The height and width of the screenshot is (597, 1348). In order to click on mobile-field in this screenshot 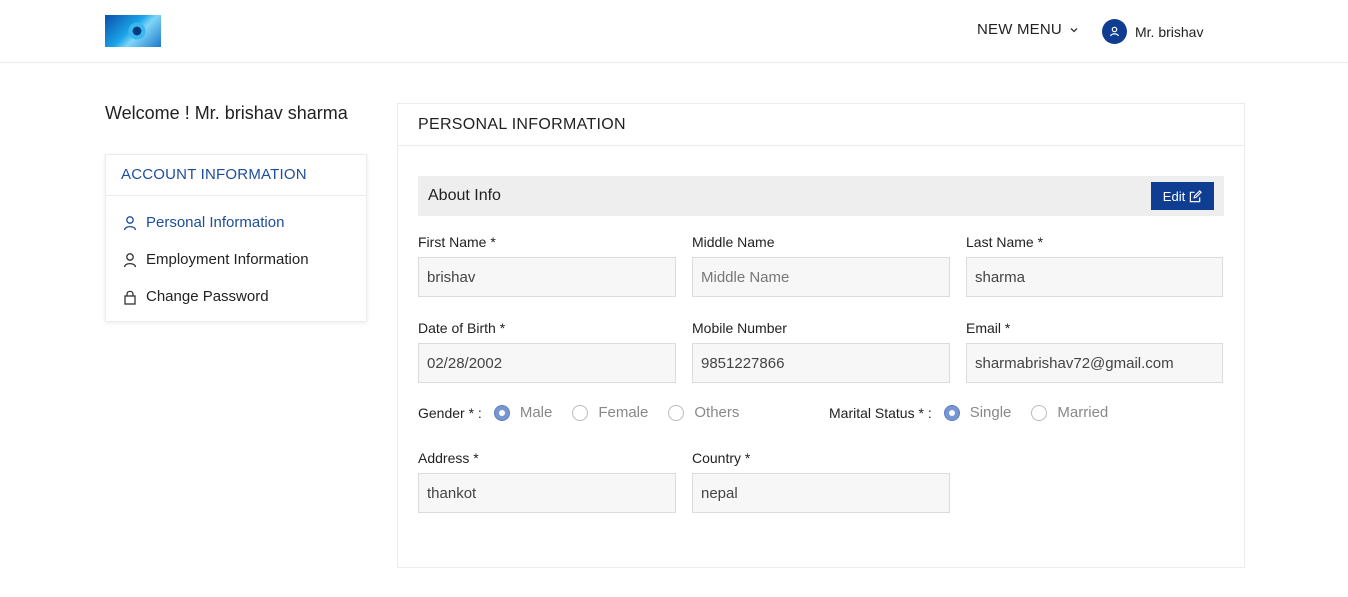, I will do `click(821, 363)`.